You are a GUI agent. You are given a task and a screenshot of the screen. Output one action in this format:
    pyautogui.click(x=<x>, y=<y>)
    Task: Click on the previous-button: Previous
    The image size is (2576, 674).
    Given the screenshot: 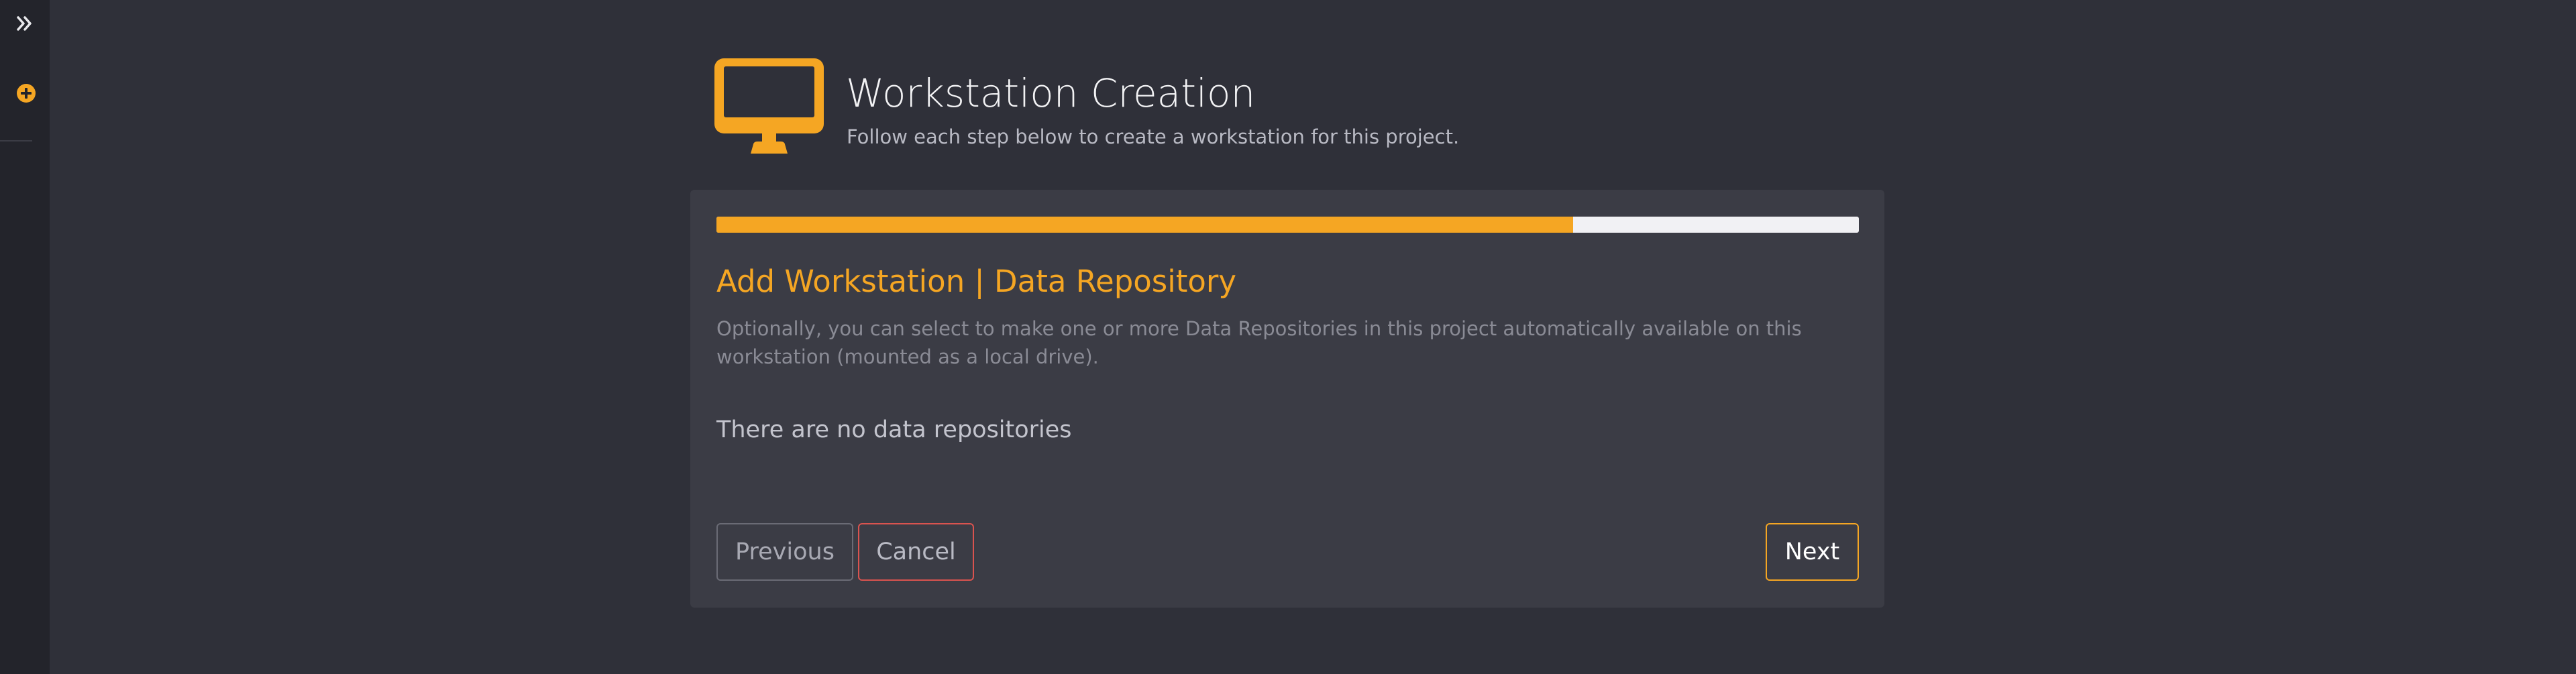 What is the action you would take?
    pyautogui.click(x=784, y=552)
    